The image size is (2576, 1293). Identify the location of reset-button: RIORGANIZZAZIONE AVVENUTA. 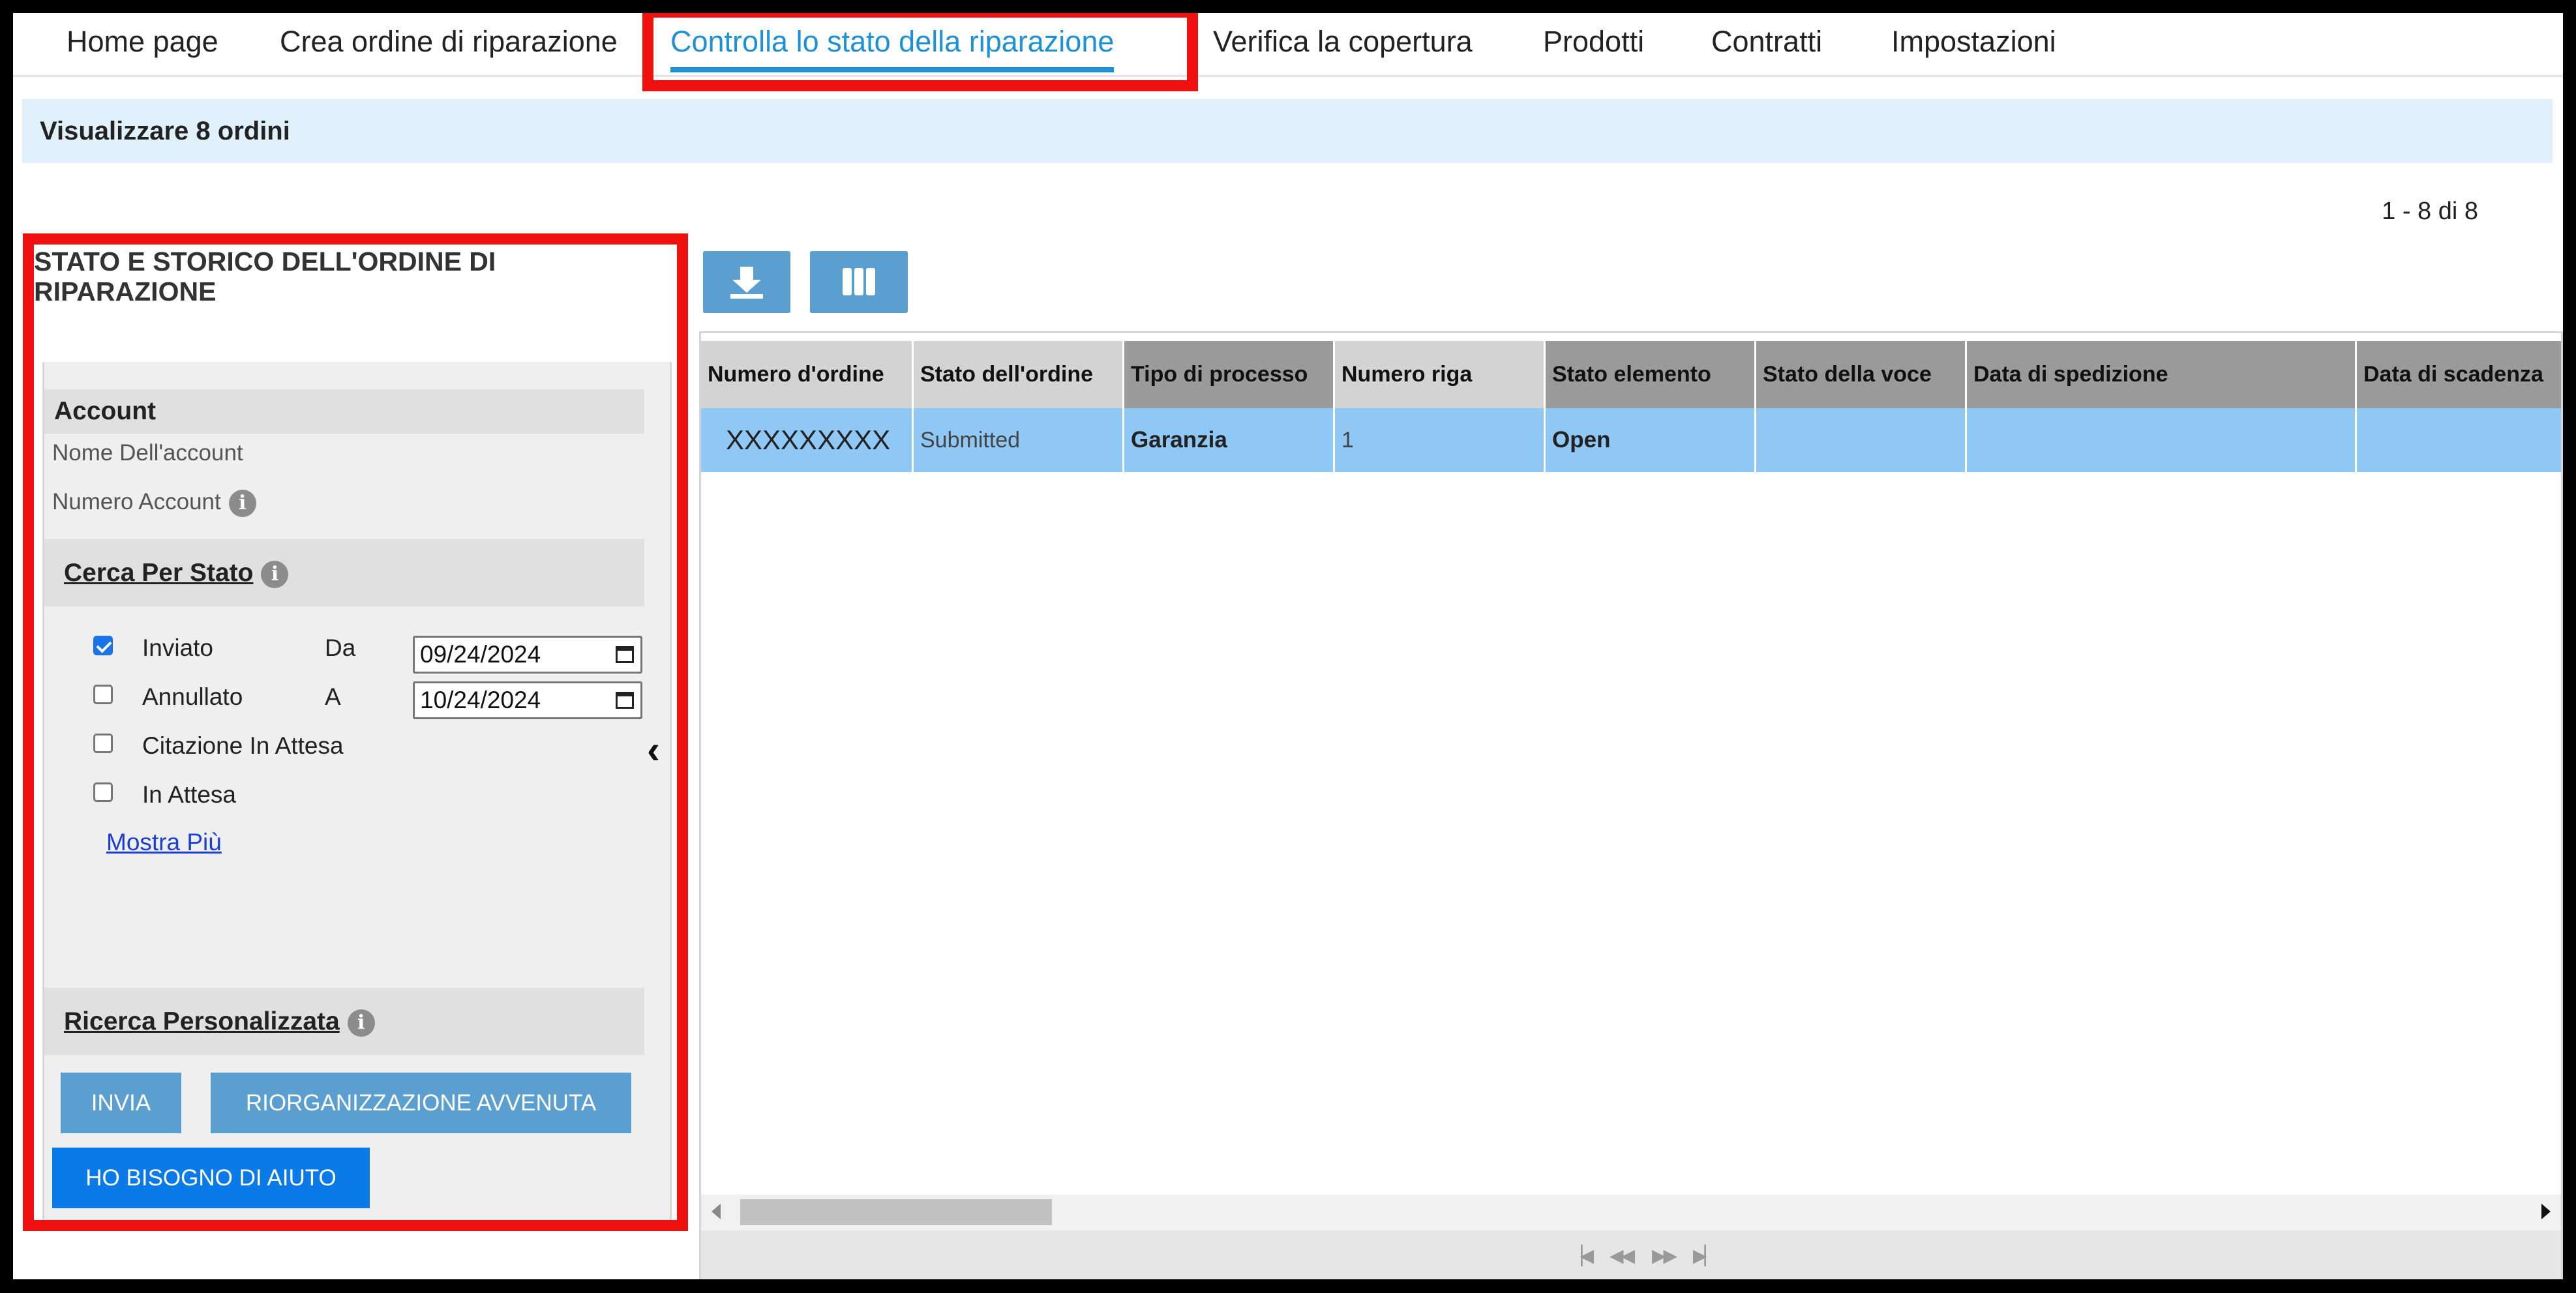
(421, 1103).